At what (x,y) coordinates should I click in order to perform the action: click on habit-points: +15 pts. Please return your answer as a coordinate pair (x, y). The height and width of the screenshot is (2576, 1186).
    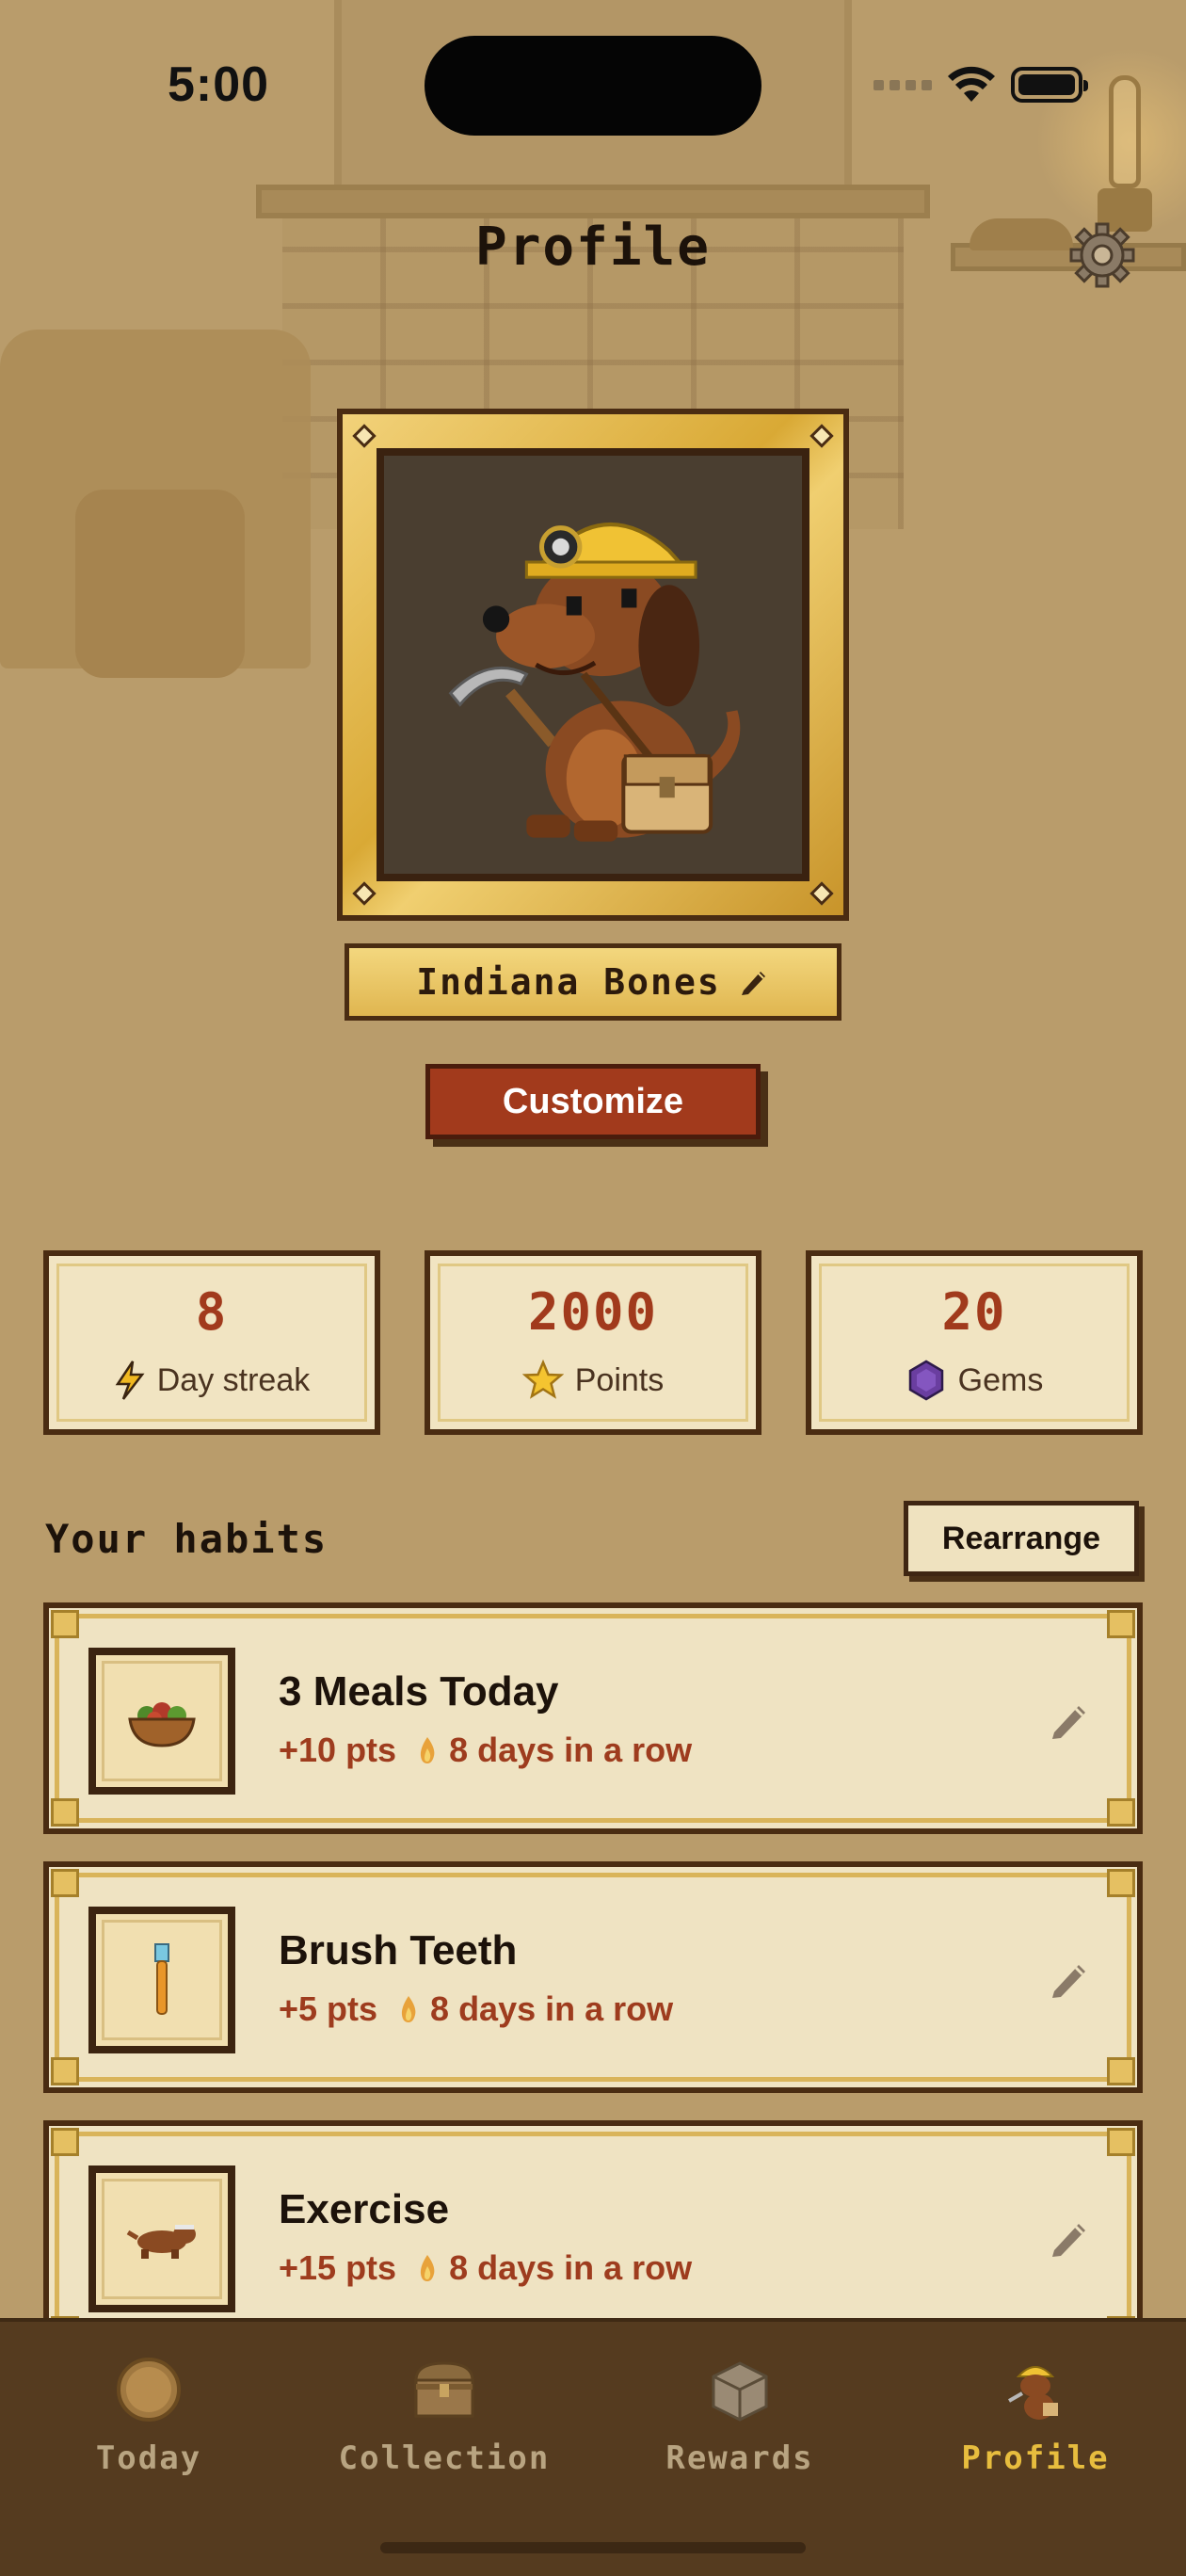
    Looking at the image, I should click on (338, 2267).